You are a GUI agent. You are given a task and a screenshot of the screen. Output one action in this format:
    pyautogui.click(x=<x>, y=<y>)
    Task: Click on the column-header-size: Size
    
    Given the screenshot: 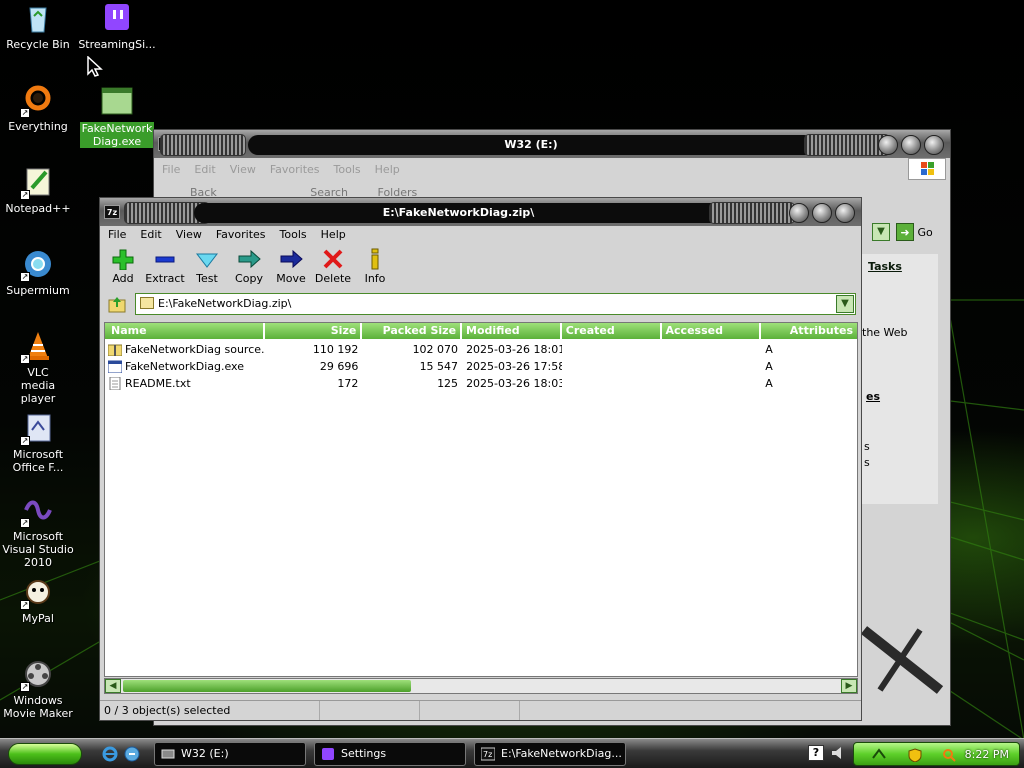 What is the action you would take?
    pyautogui.click(x=314, y=331)
    